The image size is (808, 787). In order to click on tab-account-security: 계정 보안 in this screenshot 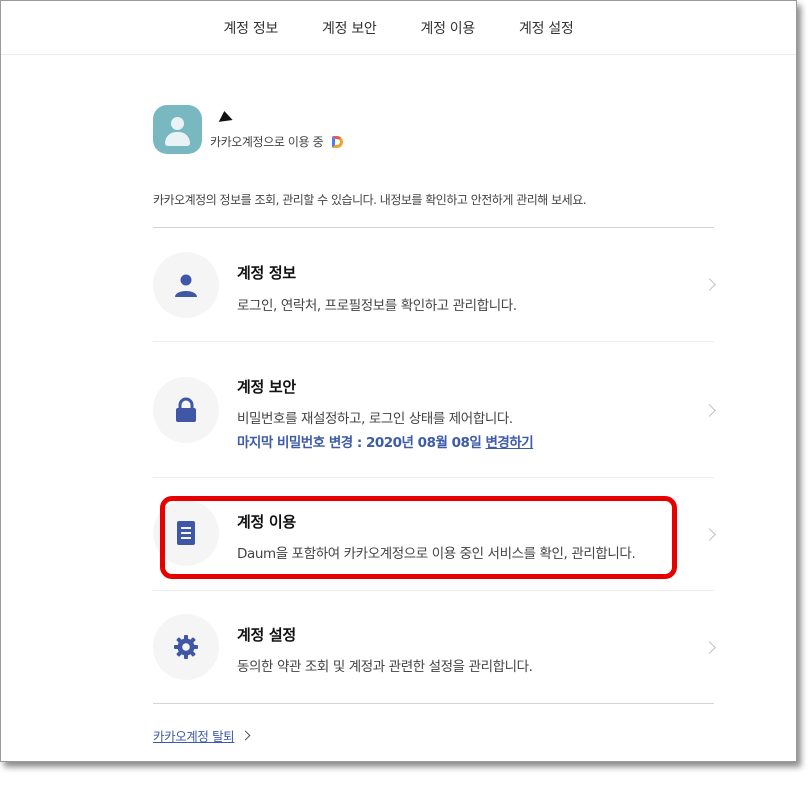, I will do `click(349, 28)`.